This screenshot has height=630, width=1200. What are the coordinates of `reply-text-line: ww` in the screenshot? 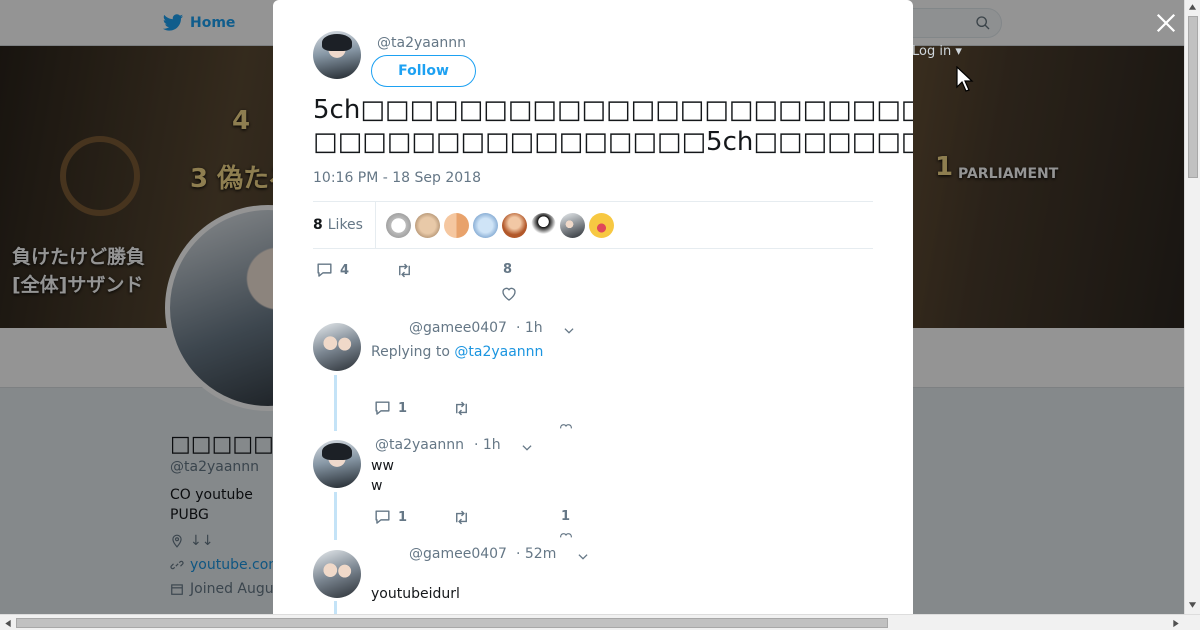 It's located at (382, 466).